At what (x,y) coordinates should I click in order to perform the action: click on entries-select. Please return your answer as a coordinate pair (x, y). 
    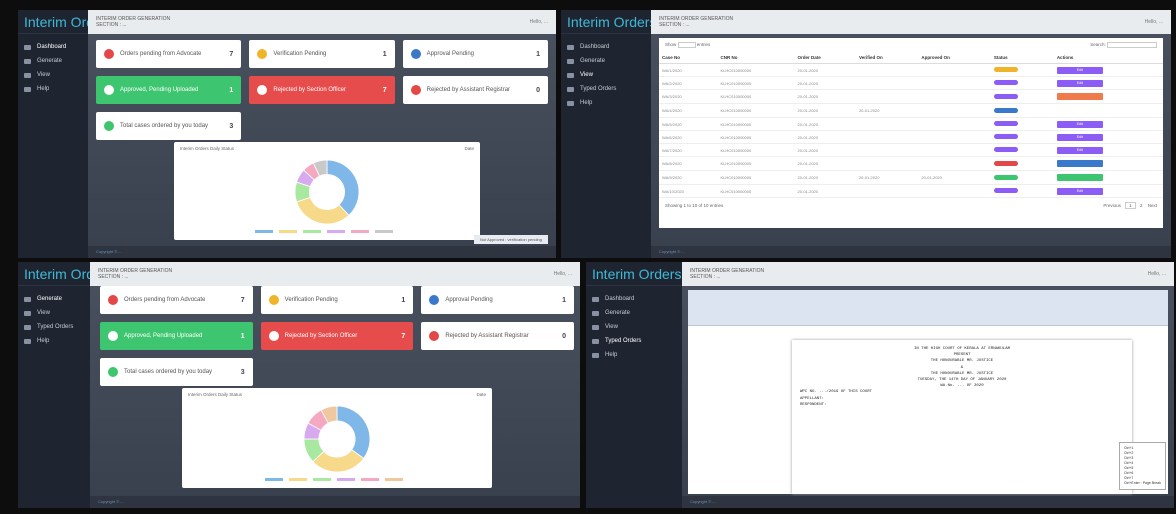
    Looking at the image, I should click on (686, 45).